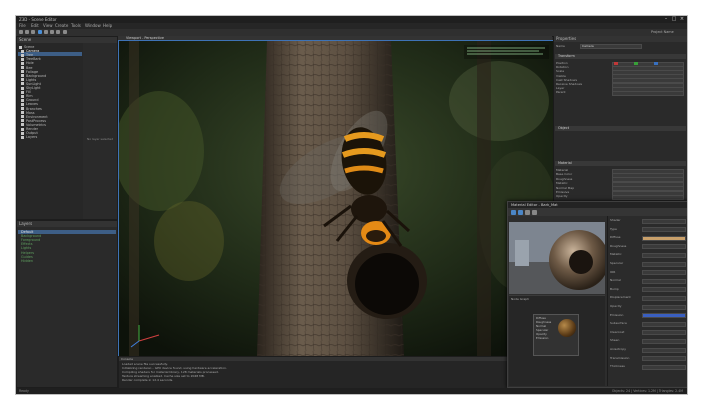 Image resolution: width=701 pixels, height=409 pixels. Describe the element at coordinates (46, 32) in the screenshot. I see `move-icon` at that location.